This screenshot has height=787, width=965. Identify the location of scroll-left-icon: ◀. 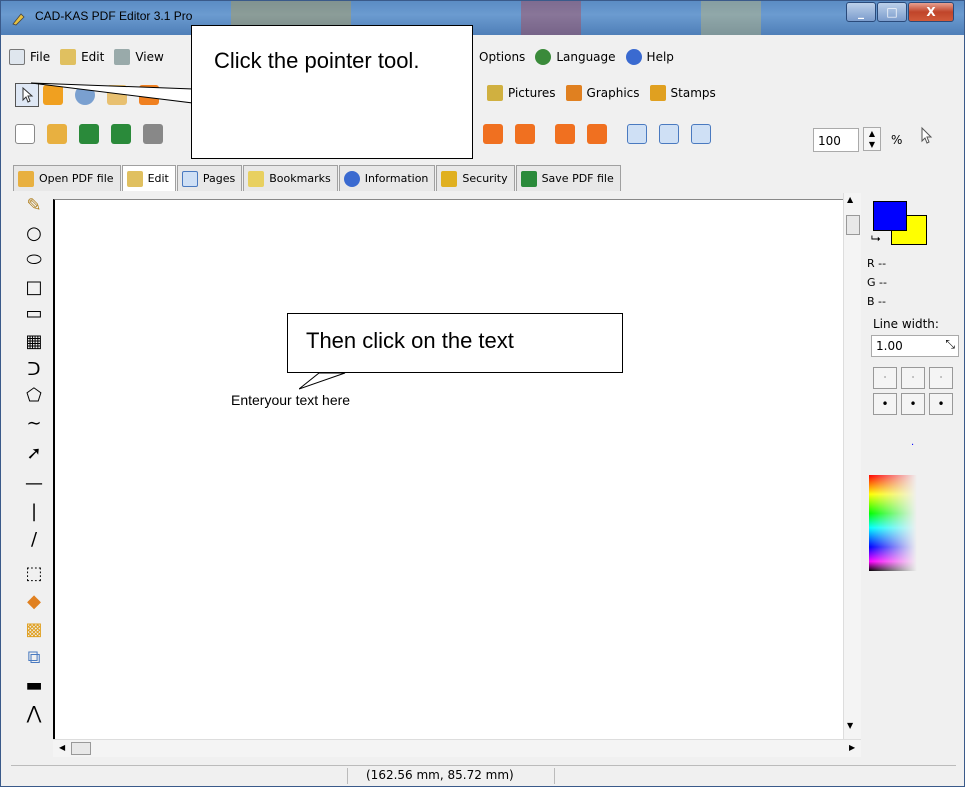
(62, 747).